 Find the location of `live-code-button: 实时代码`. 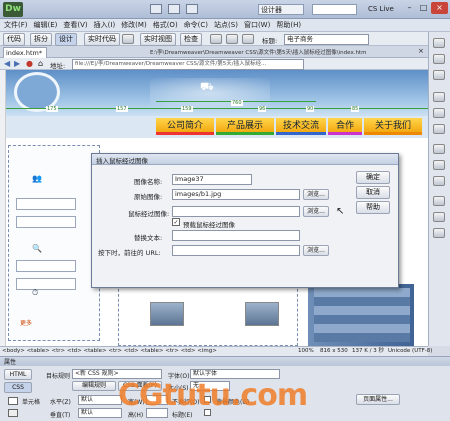

live-code-button: 实时代码 is located at coordinates (102, 39).